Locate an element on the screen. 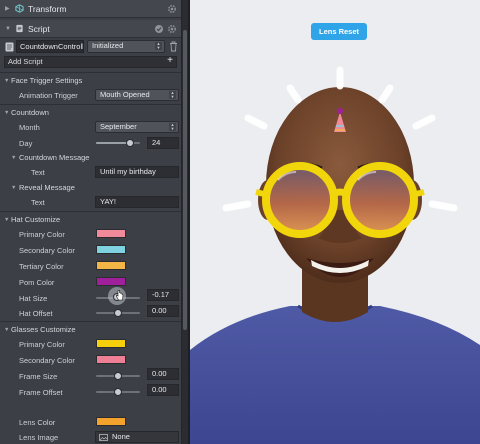 The image size is (480, 444). animation-trigger-value: Mouth Opened is located at coordinates (125, 94).